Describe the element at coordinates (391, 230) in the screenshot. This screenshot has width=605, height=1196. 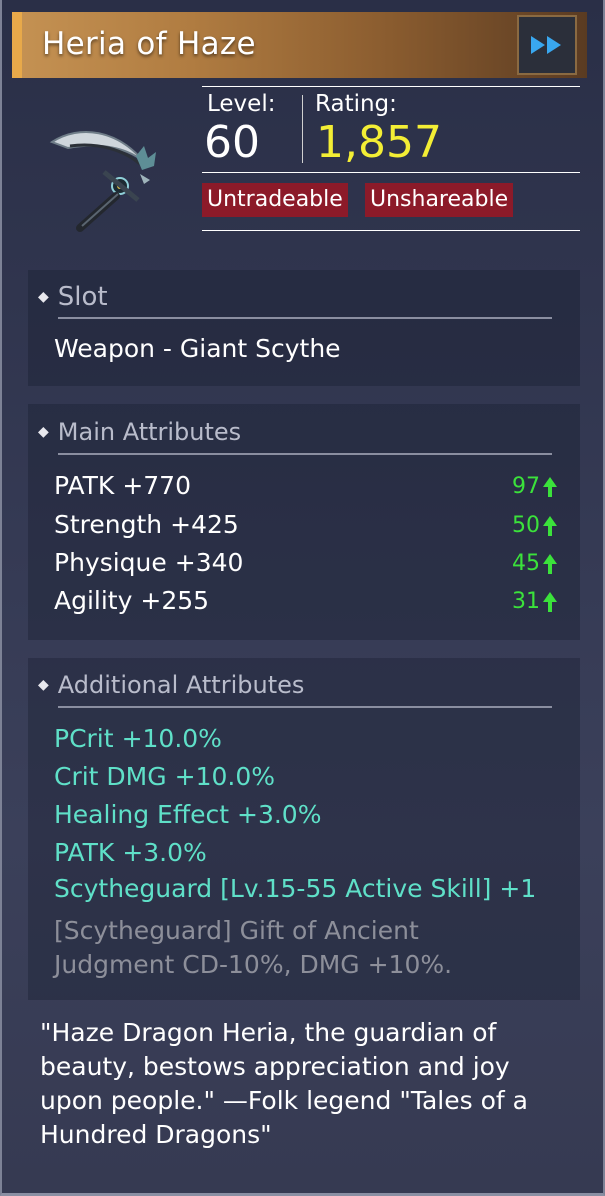
I see `stats-bottom-separator` at that location.